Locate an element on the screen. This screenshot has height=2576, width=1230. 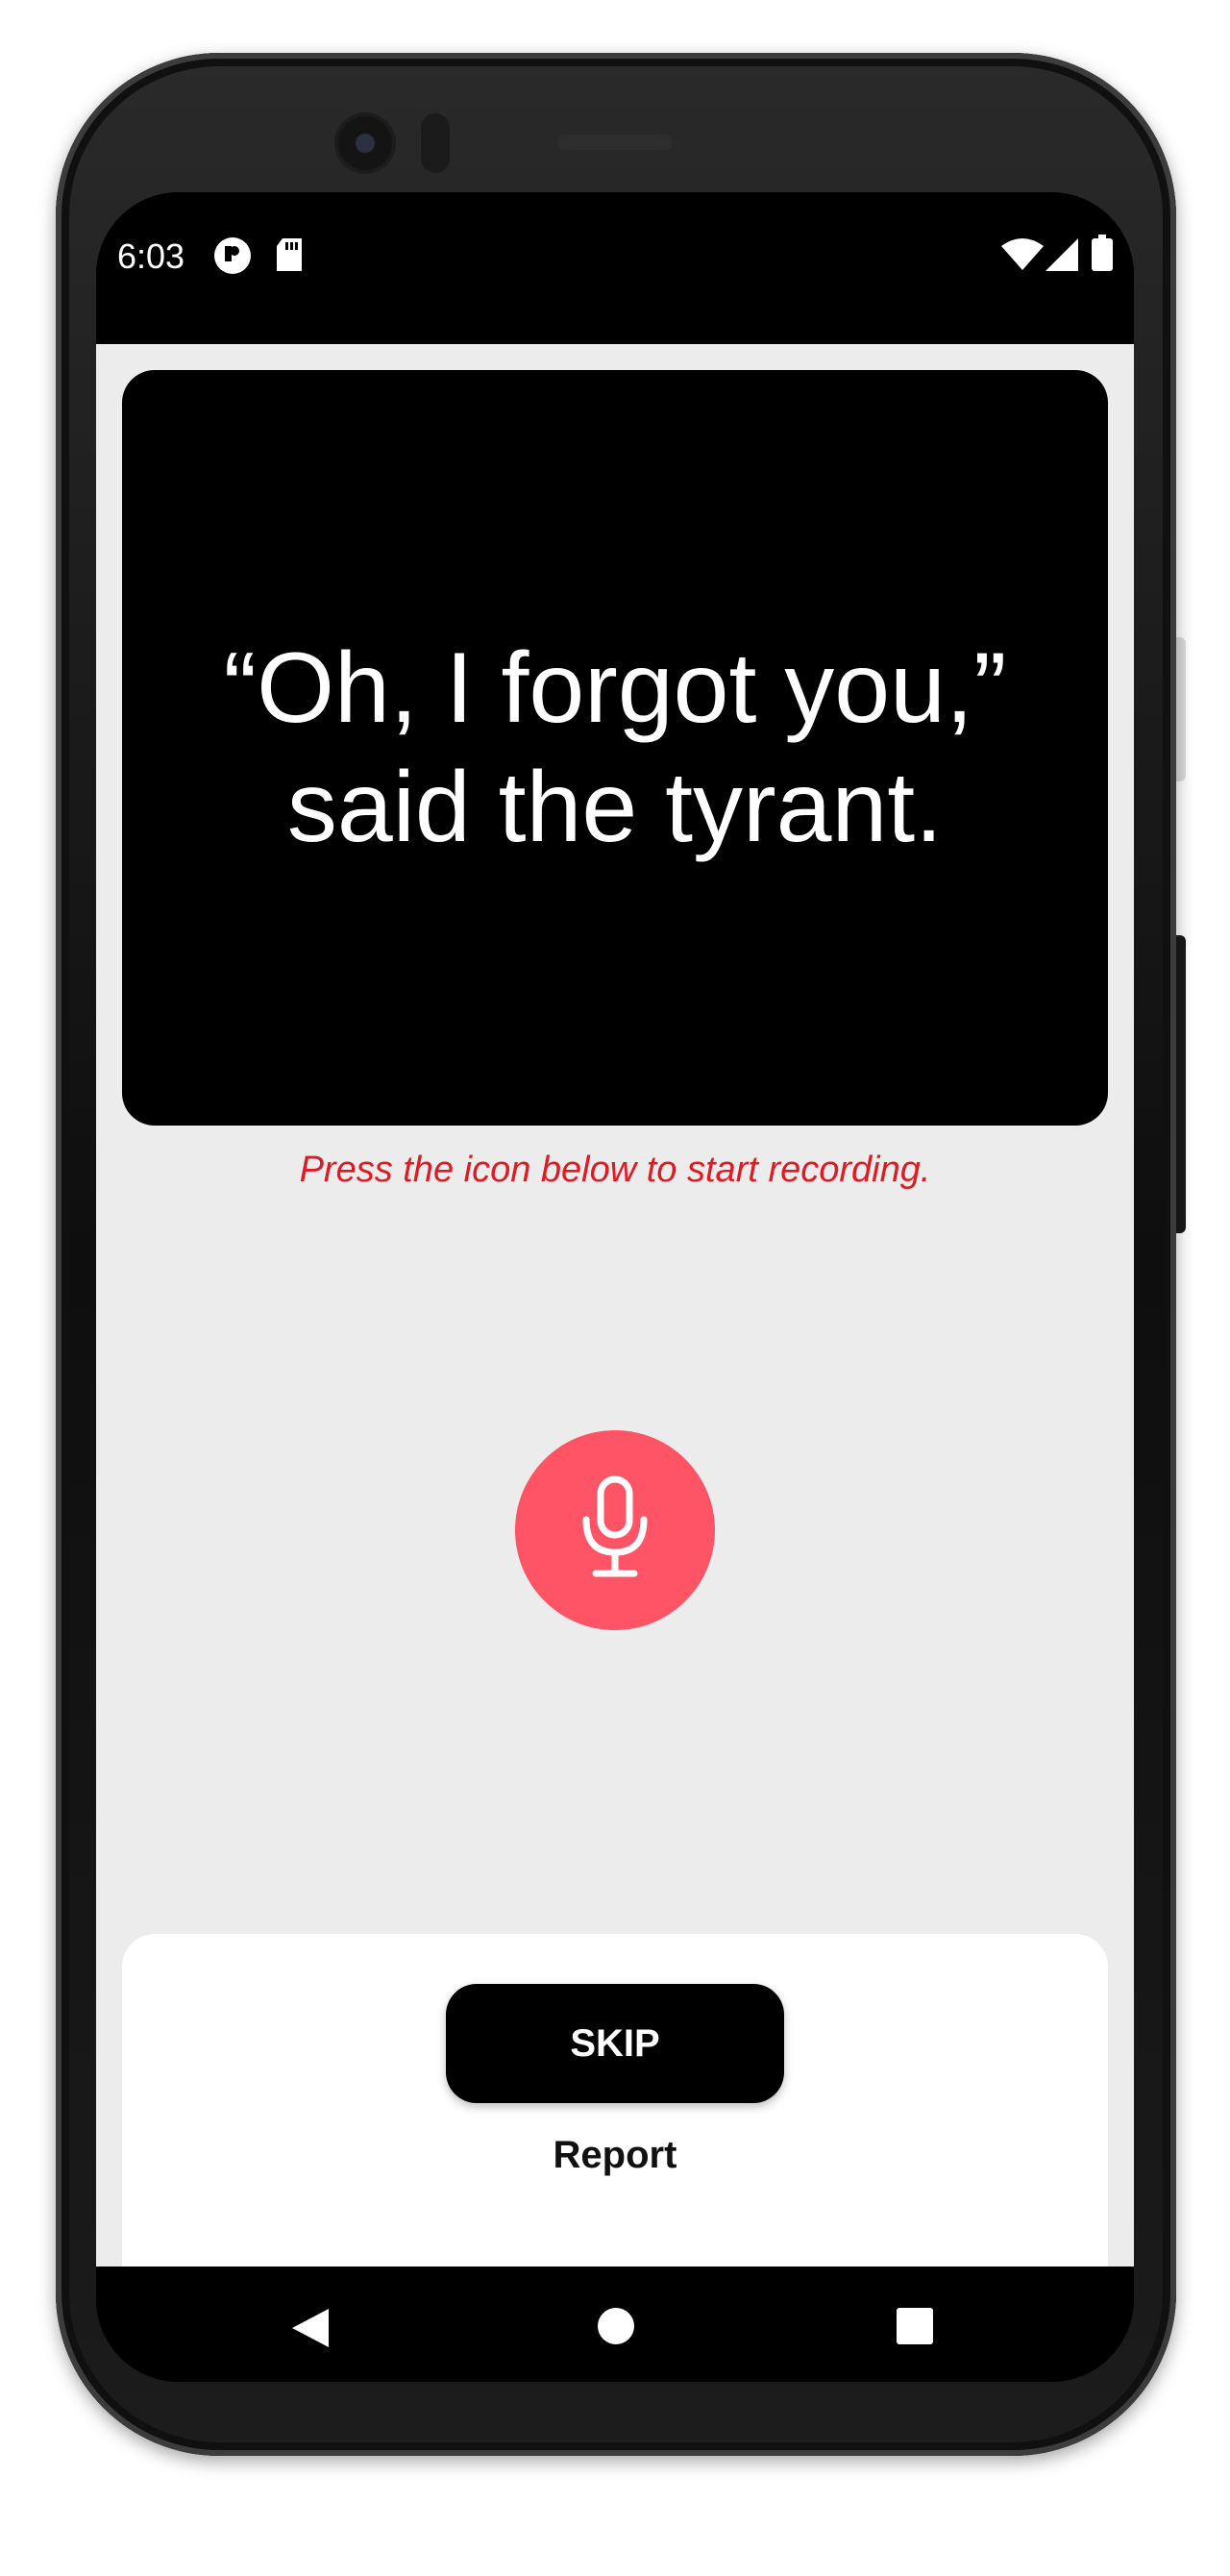
recording-hint: Press the icon below to start recording. is located at coordinates (615, 1170).